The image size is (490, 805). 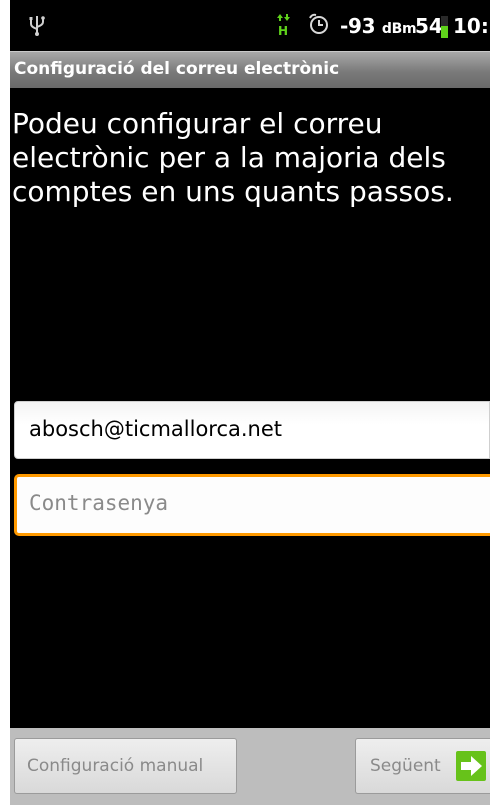 I want to click on signal-value: -93, so click(x=358, y=26).